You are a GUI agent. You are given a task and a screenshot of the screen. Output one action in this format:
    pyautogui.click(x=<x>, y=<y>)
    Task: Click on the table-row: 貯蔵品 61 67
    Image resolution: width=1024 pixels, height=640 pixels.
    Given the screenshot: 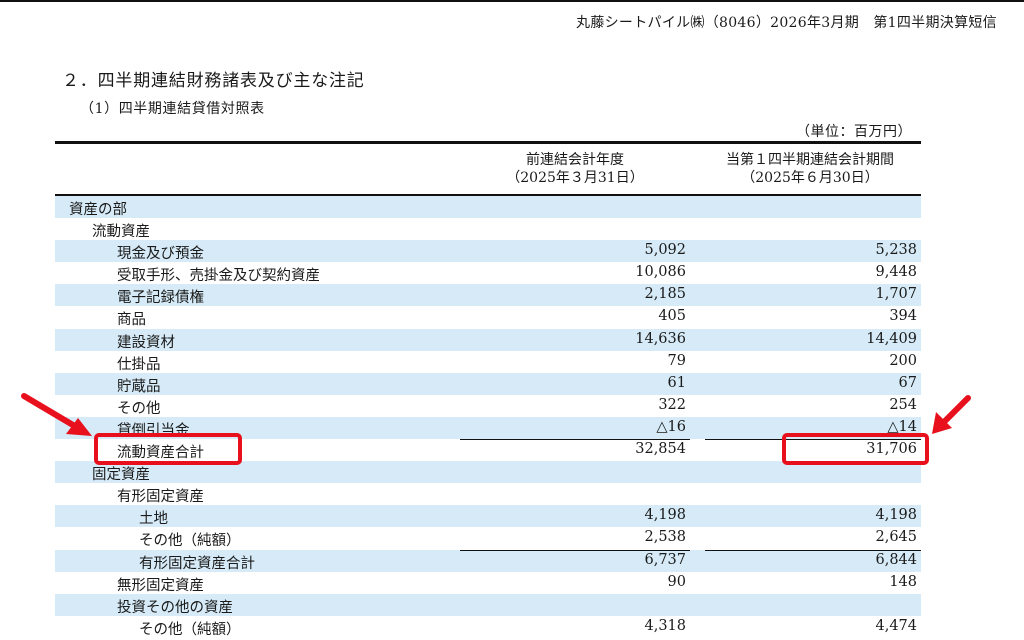 What is the action you would take?
    pyautogui.click(x=488, y=383)
    